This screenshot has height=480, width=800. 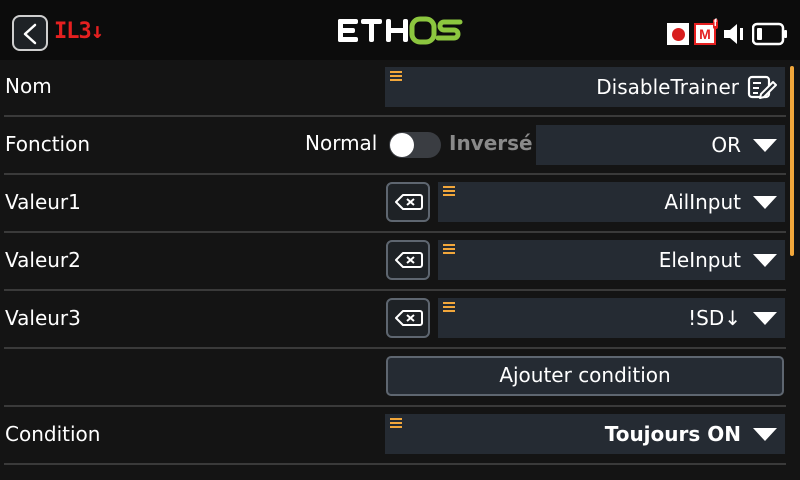 I want to click on toggle-knob, so click(x=402, y=145).